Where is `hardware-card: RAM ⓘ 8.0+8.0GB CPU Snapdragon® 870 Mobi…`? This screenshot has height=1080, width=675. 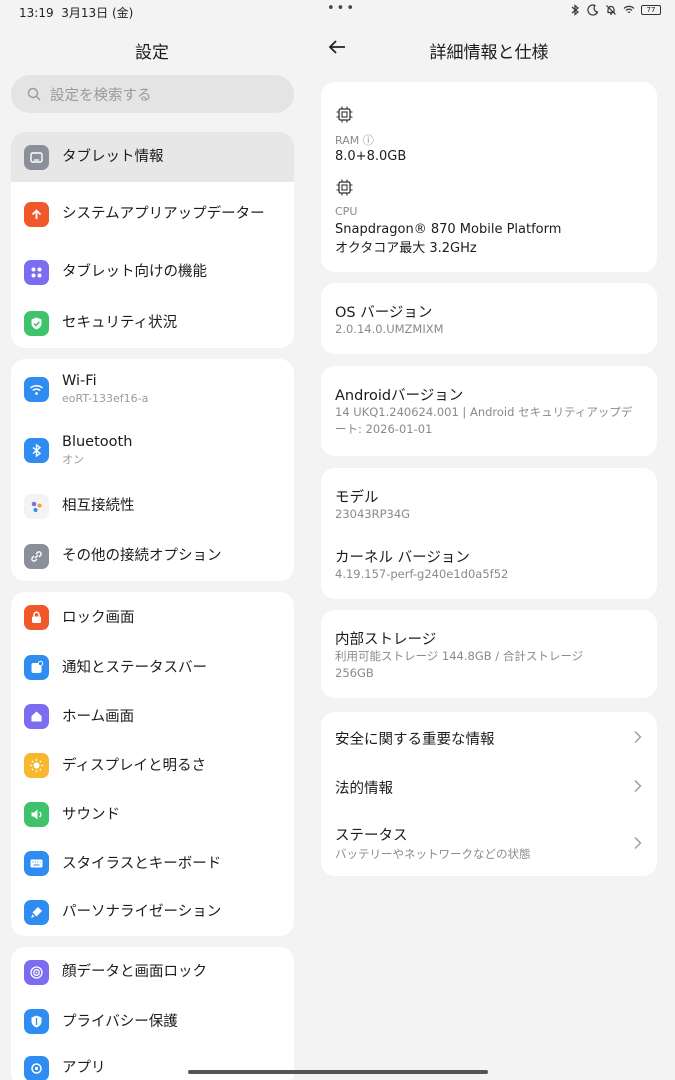 hardware-card: RAM ⓘ 8.0+8.0GB CPU Snapdragon® 870 Mobi… is located at coordinates (489, 177).